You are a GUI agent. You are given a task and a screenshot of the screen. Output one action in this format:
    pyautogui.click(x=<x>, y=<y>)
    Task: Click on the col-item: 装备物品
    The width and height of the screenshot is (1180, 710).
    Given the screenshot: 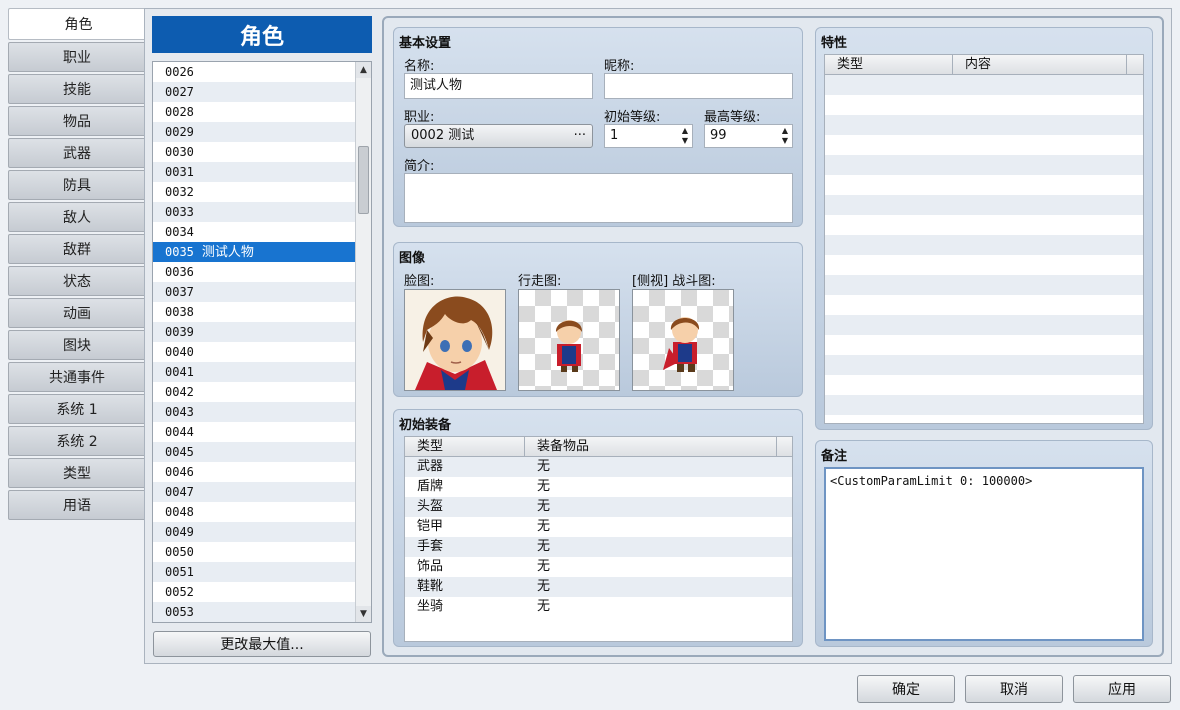 What is the action you would take?
    pyautogui.click(x=651, y=446)
    